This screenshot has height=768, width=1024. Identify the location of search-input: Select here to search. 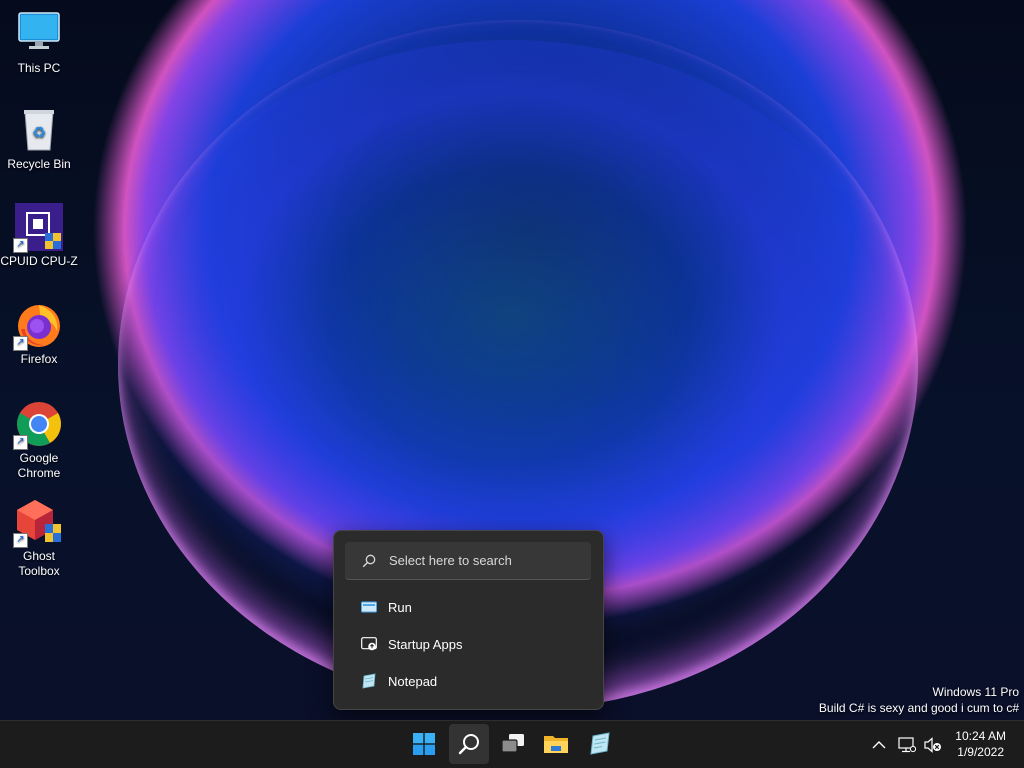
(468, 561).